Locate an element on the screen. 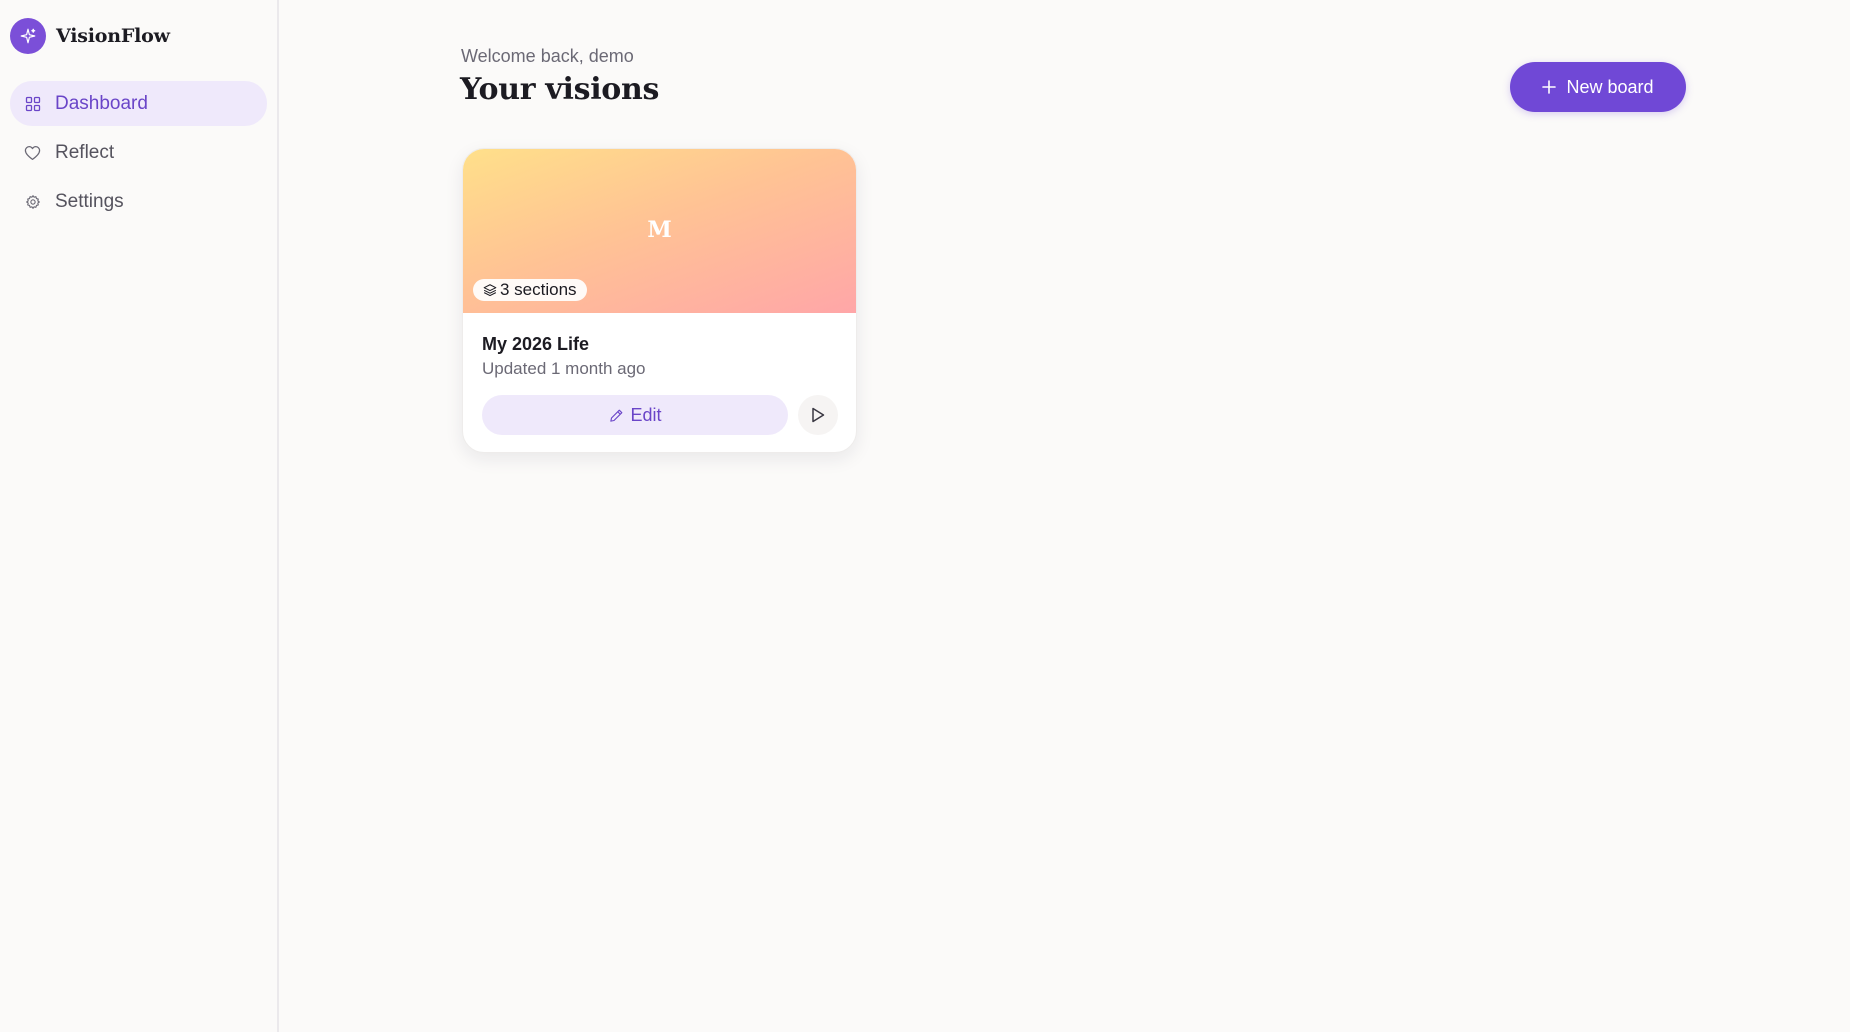 The width and height of the screenshot is (1850, 1032). new-board-label: New board is located at coordinates (1610, 86).